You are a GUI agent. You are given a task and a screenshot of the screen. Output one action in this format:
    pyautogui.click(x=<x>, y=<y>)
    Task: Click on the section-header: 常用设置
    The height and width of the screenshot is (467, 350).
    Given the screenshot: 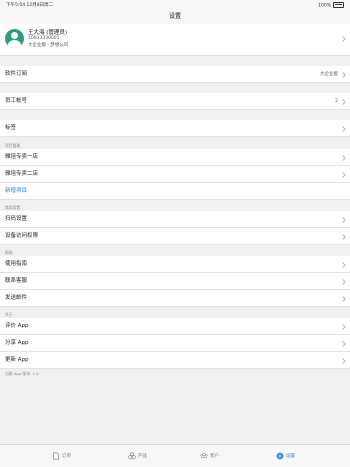 What is the action you would take?
    pyautogui.click(x=13, y=207)
    